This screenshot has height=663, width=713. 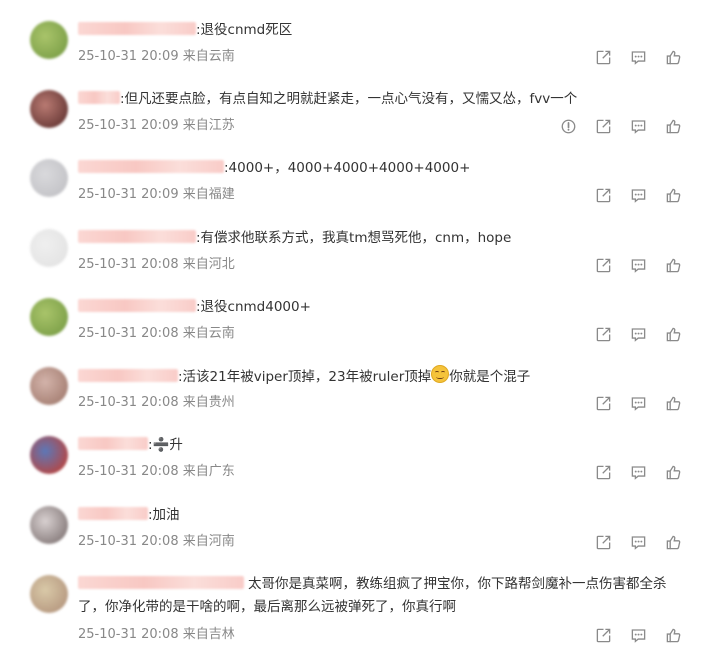 I want to click on location: 来自河北, so click(x=208, y=264).